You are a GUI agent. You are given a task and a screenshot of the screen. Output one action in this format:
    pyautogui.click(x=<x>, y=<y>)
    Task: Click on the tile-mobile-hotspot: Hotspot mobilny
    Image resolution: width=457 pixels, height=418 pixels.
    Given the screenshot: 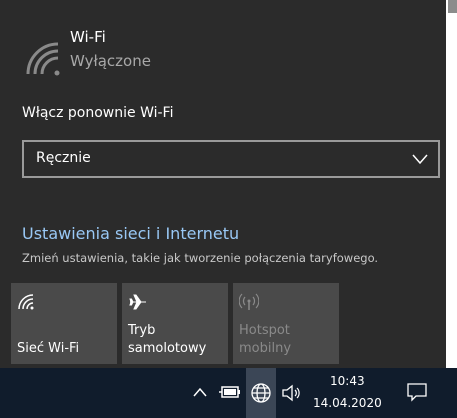 What is the action you would take?
    pyautogui.click(x=286, y=323)
    